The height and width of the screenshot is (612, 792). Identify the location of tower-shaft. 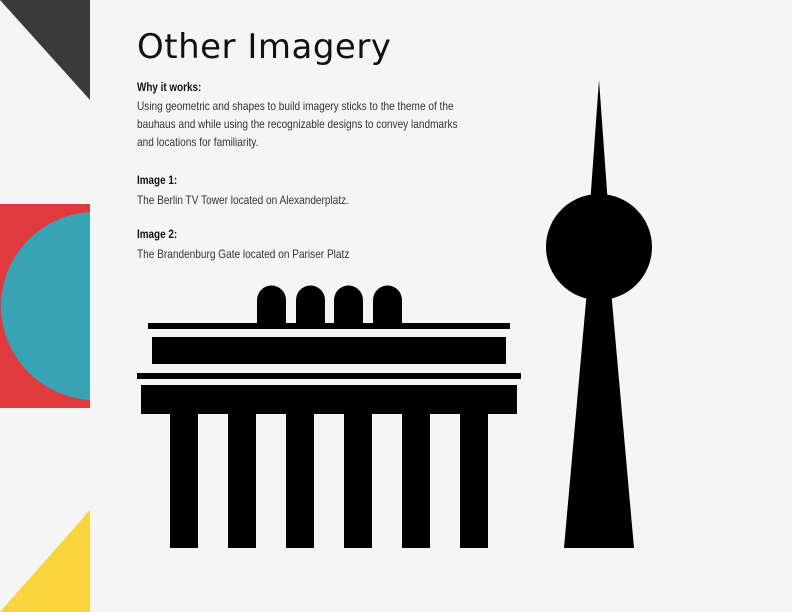
(599, 419).